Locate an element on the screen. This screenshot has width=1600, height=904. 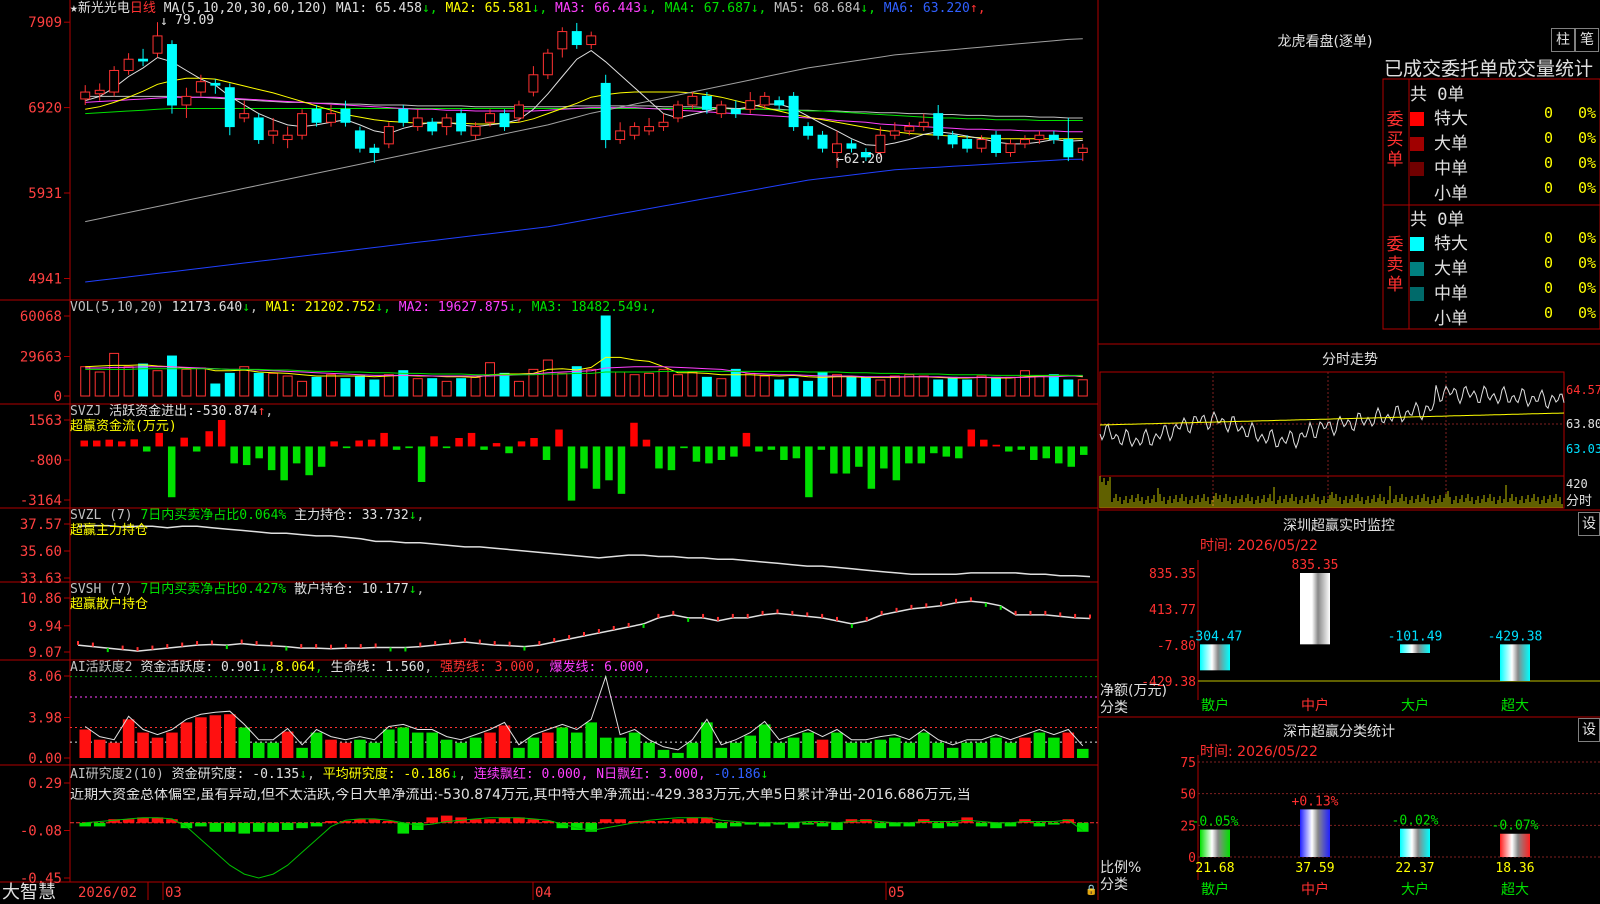
period-label: 日线 is located at coordinates (143, 8).